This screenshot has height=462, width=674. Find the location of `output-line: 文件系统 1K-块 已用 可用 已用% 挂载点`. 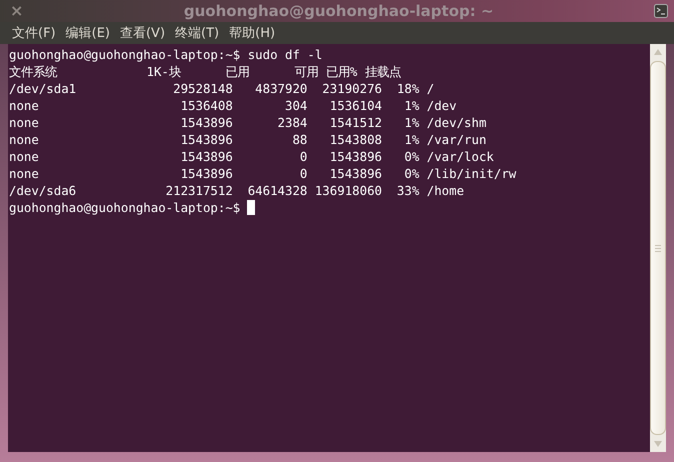

output-line: 文件系统 1K-块 已用 可用 已用% 挂载点 is located at coordinates (205, 71).